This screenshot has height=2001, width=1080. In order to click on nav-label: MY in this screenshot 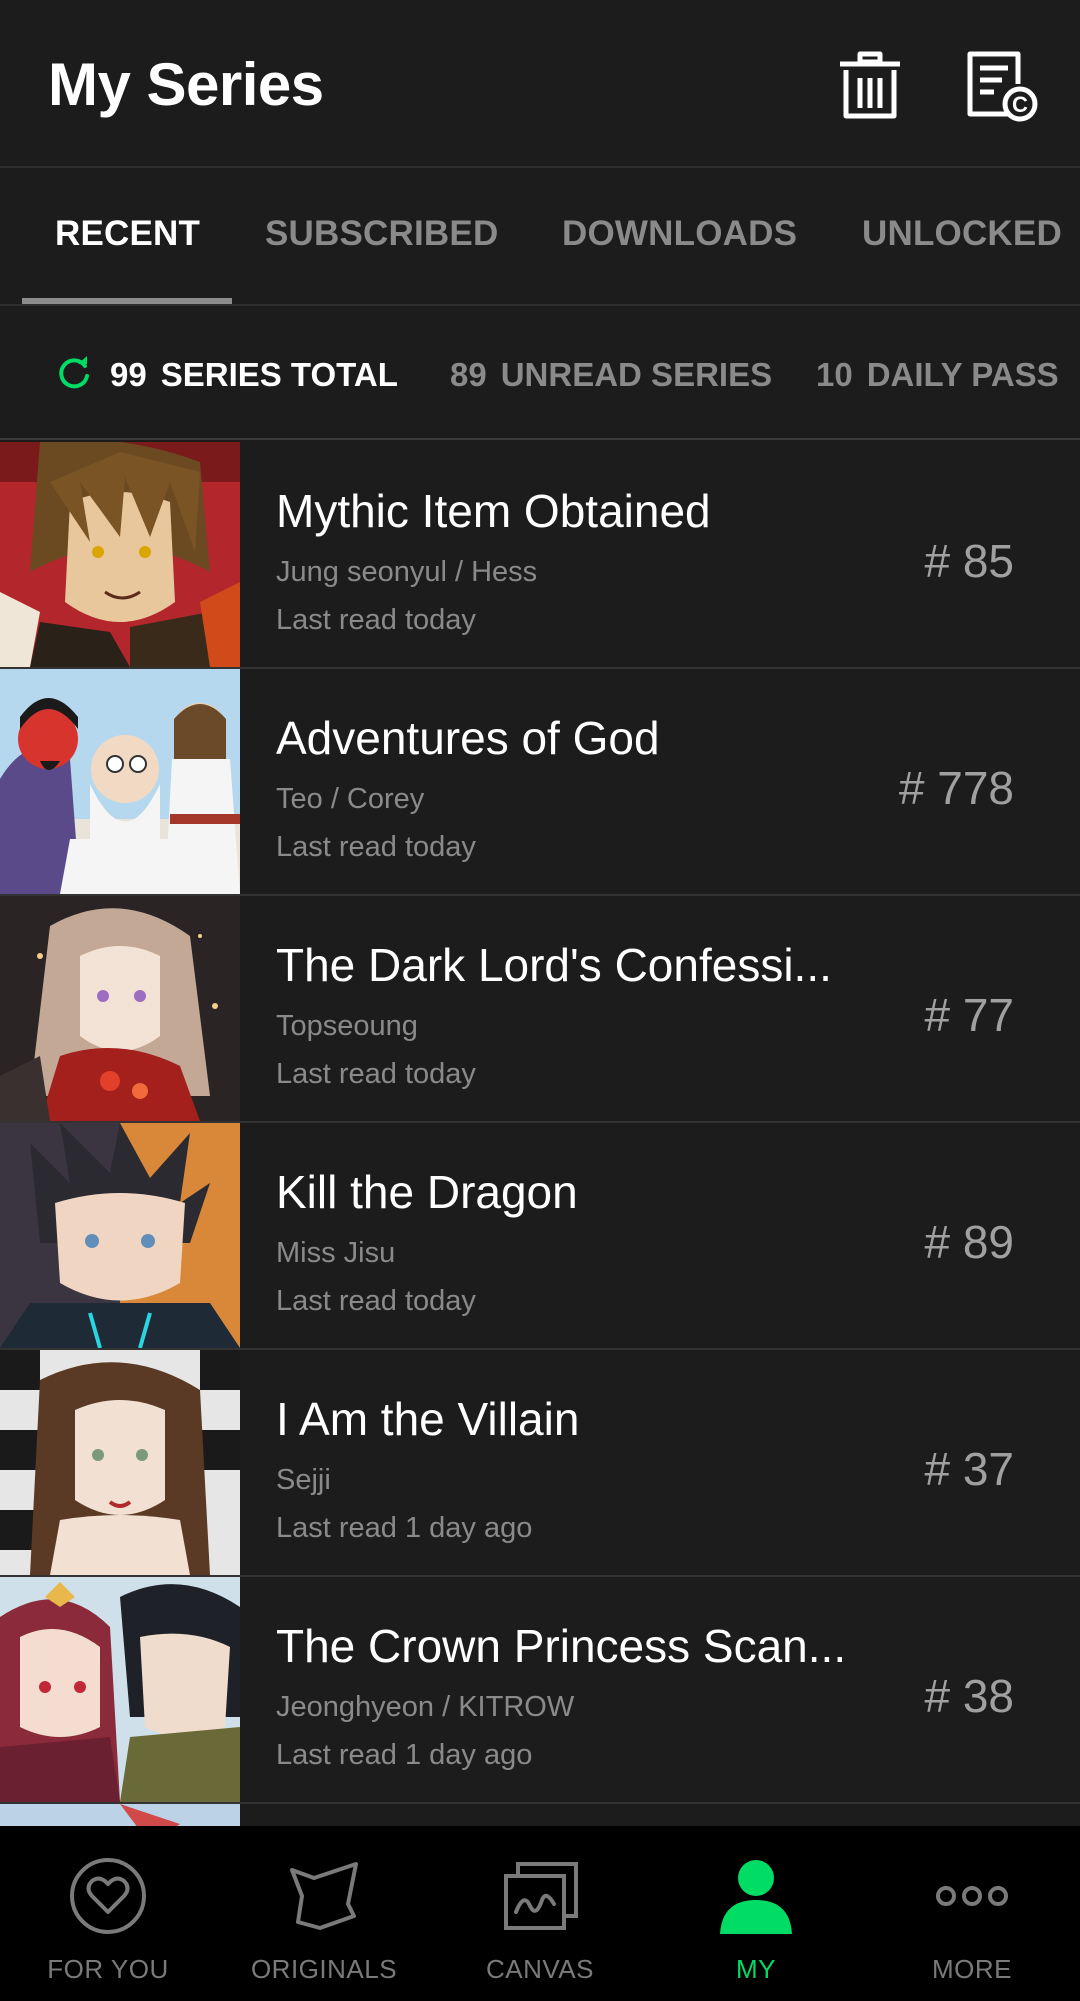, I will do `click(756, 1969)`.